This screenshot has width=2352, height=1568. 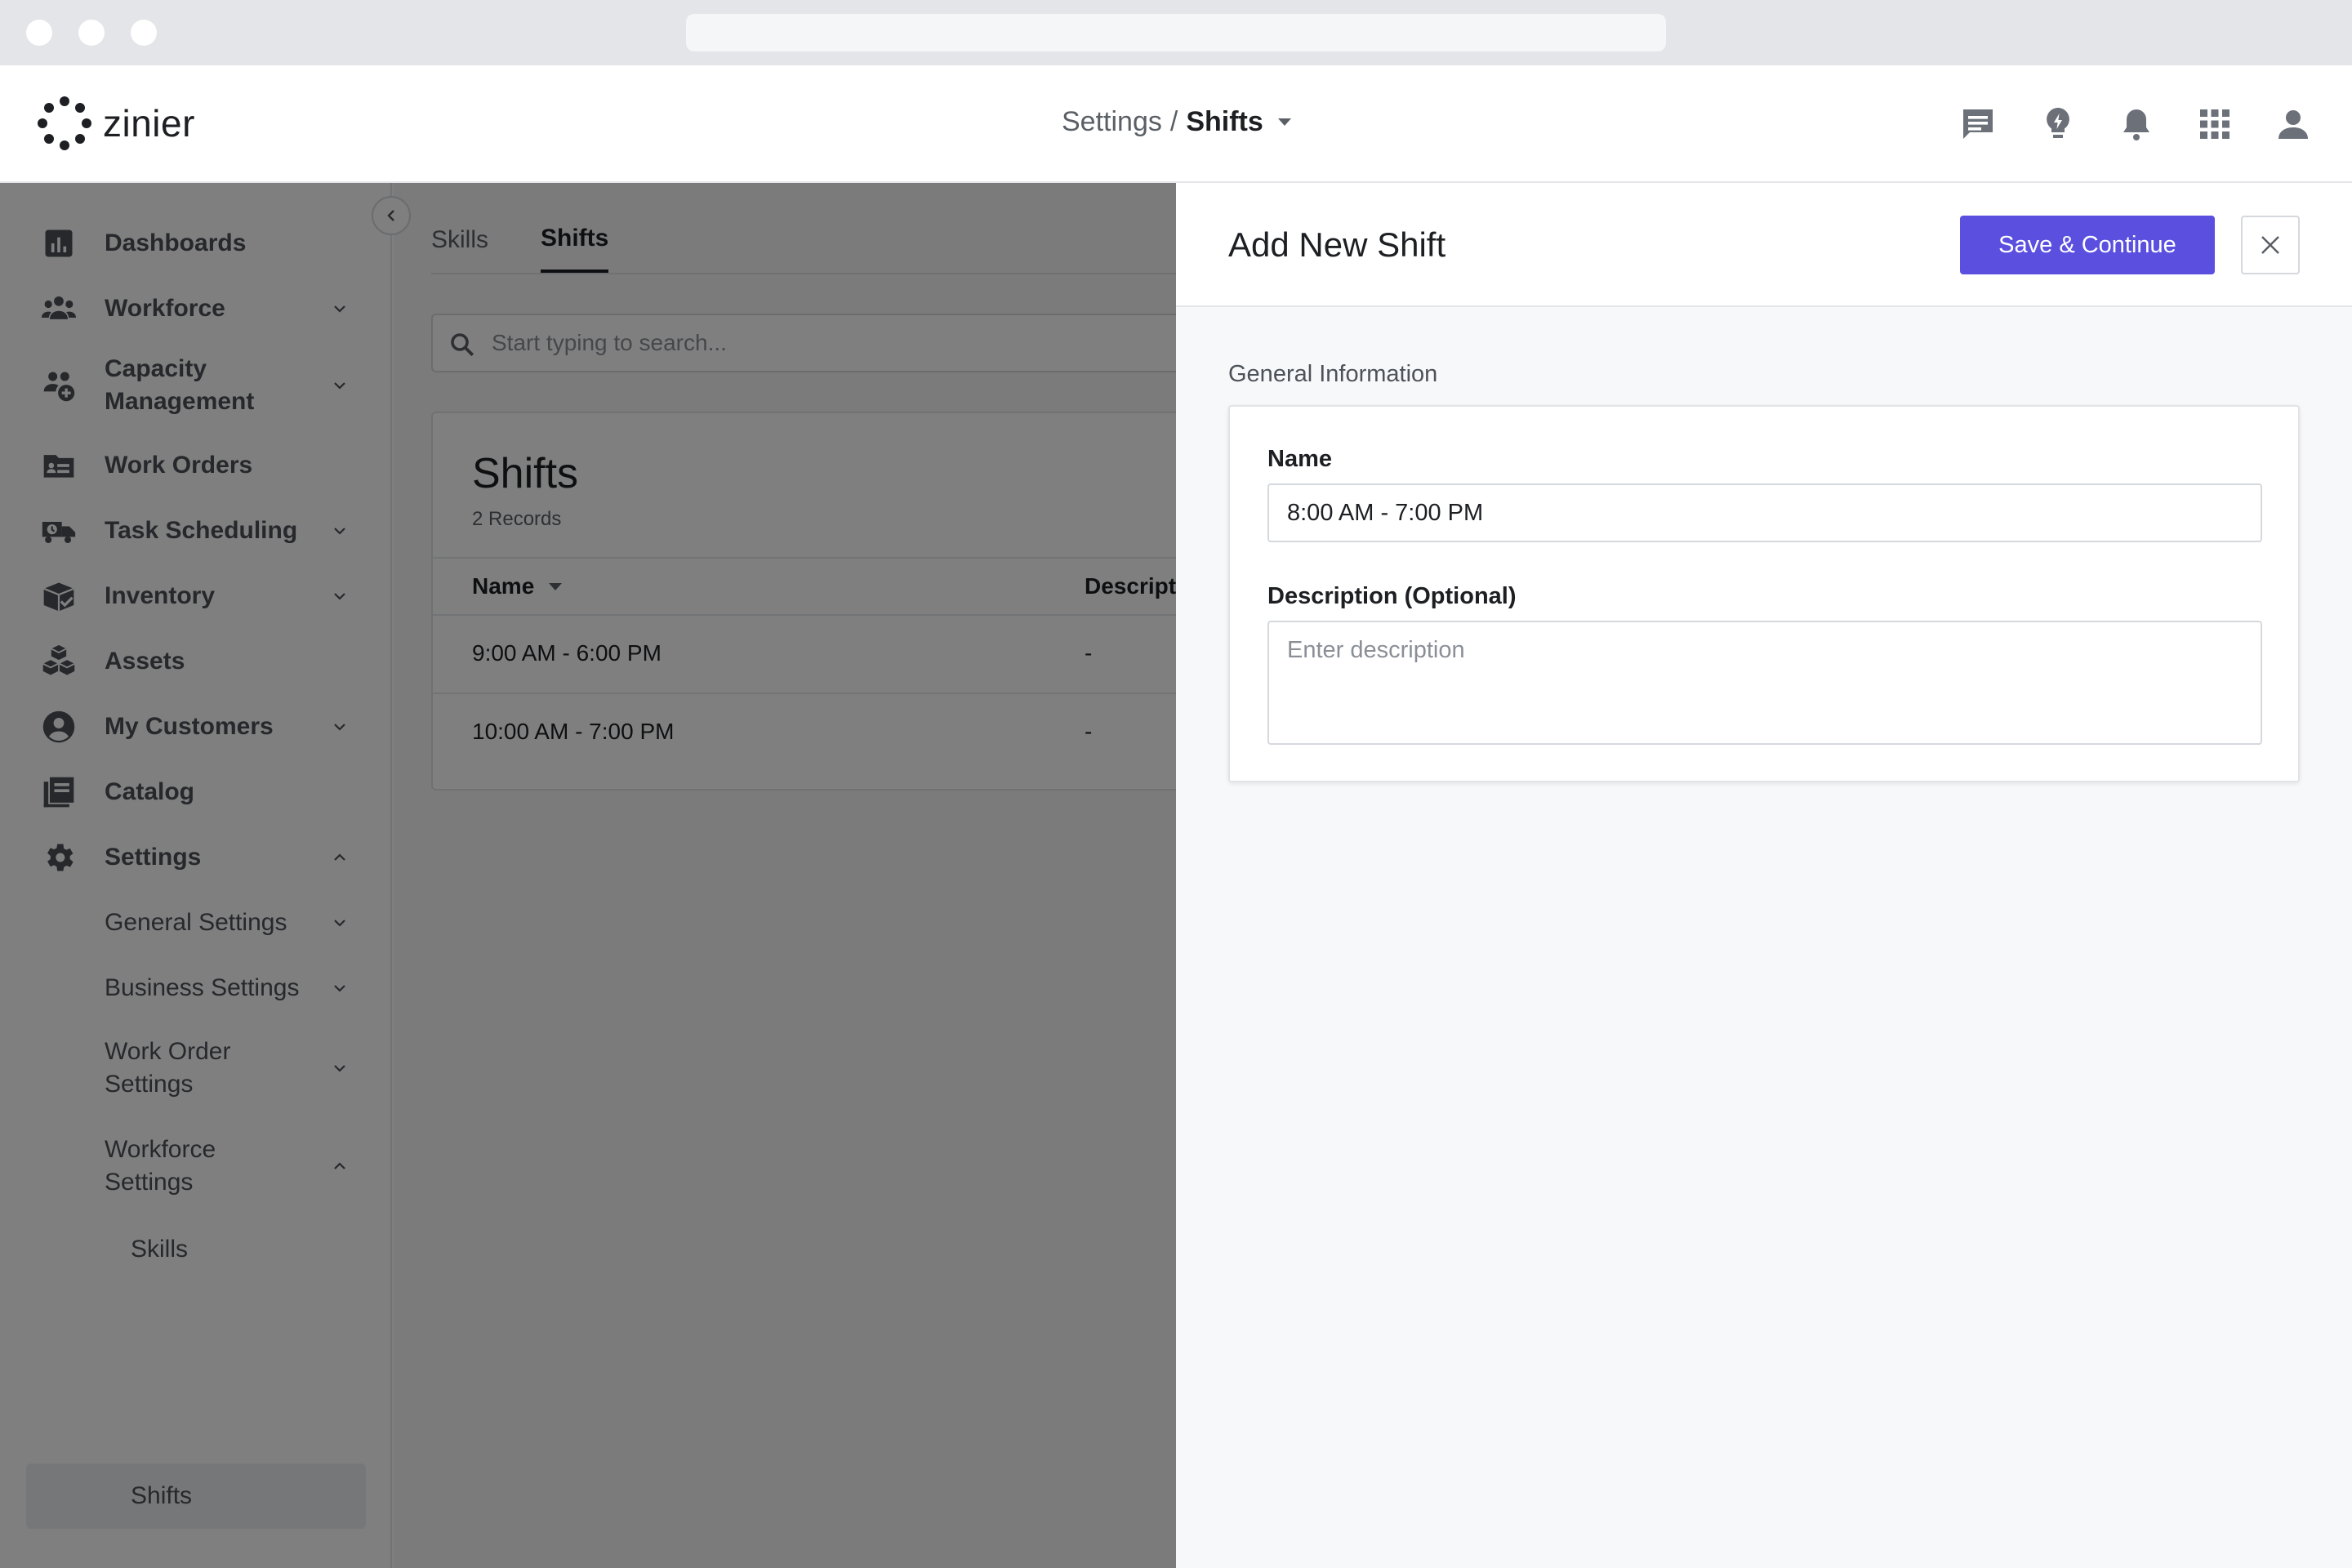 What do you see at coordinates (1764, 245) in the screenshot?
I see `drawer-header: Add New Shift Save & Continue` at bounding box center [1764, 245].